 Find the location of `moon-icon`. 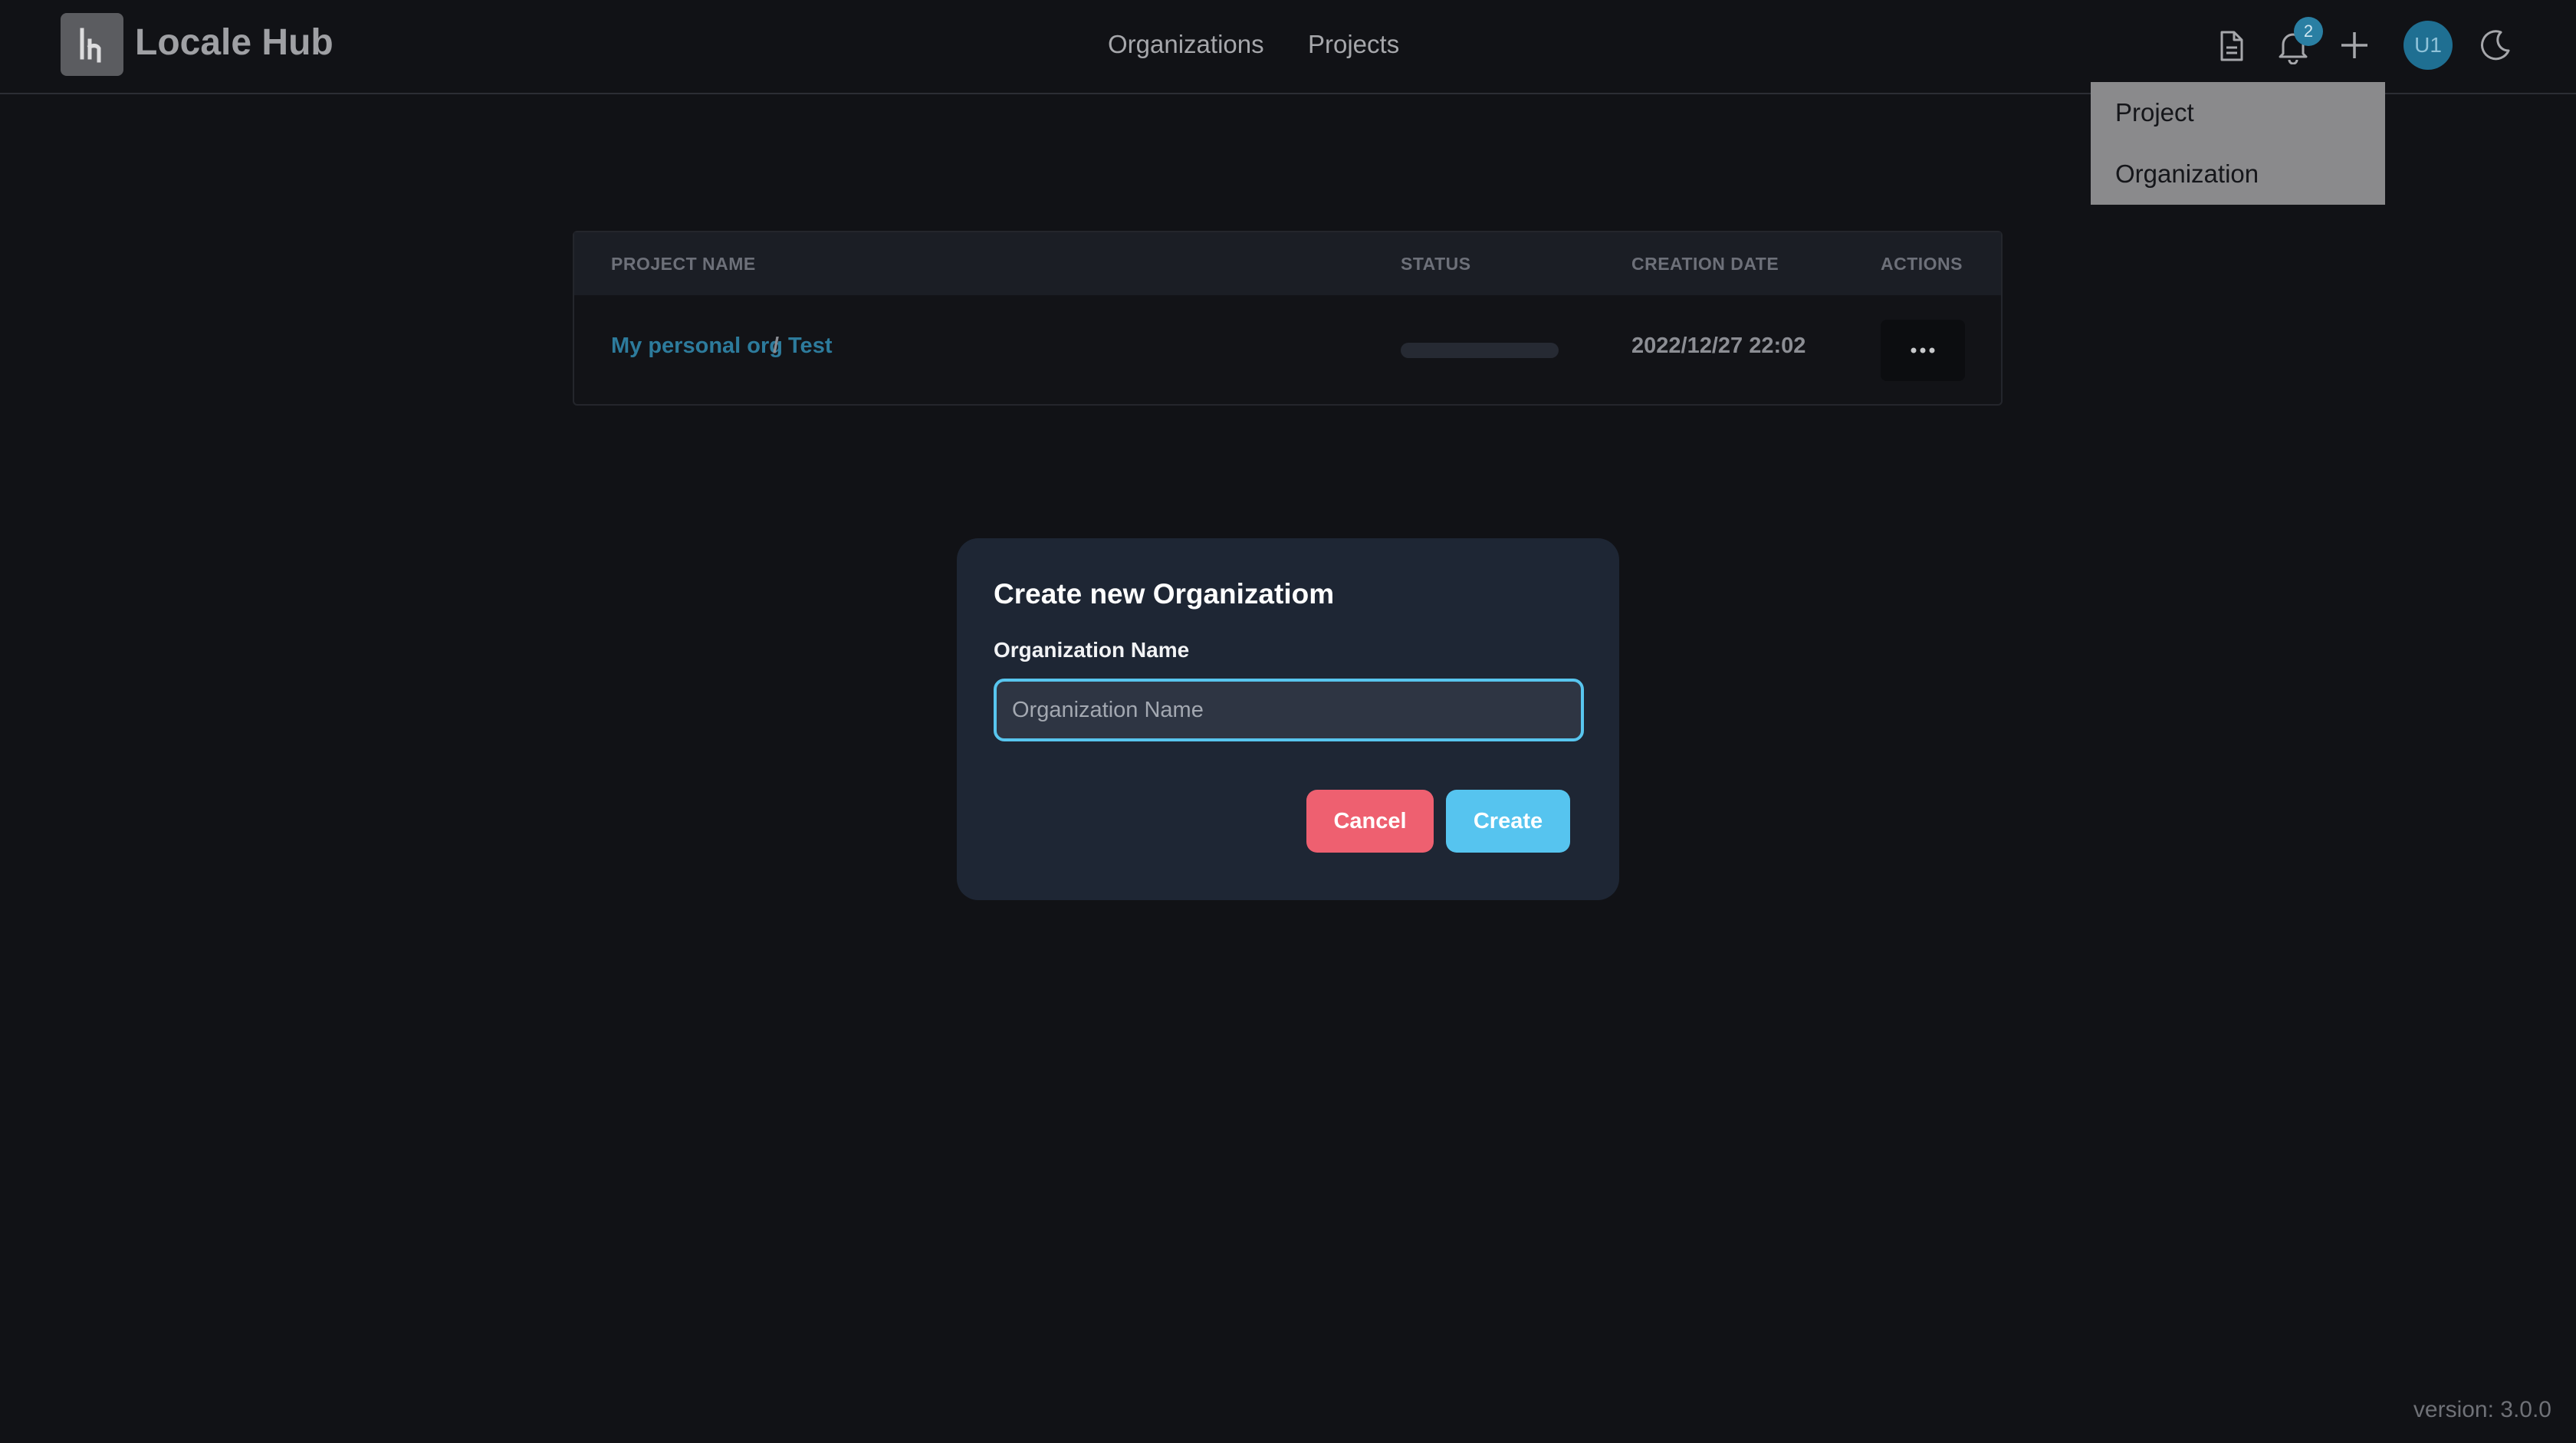

moon-icon is located at coordinates (2495, 47).